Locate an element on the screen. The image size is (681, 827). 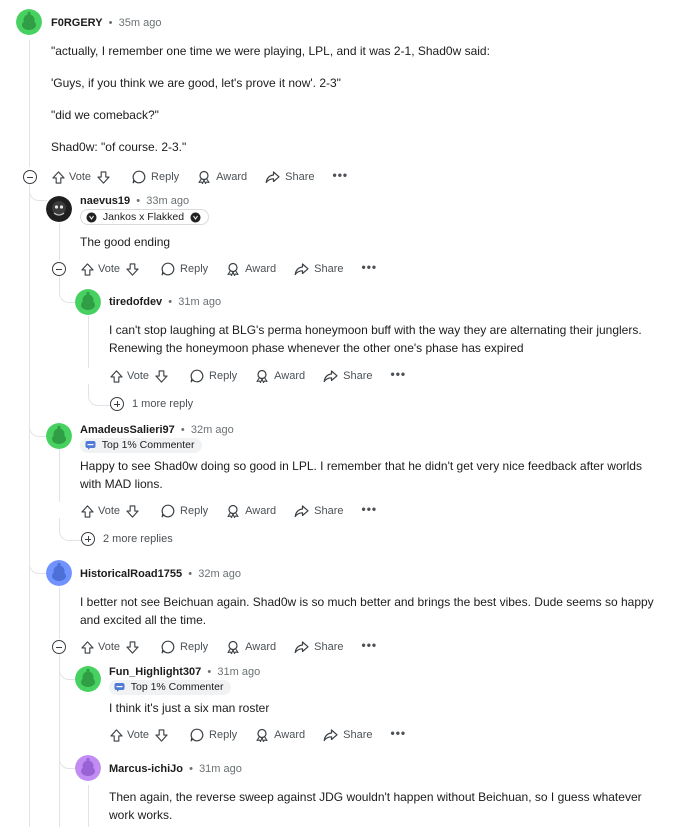
team-logo-icon is located at coordinates (91, 217).